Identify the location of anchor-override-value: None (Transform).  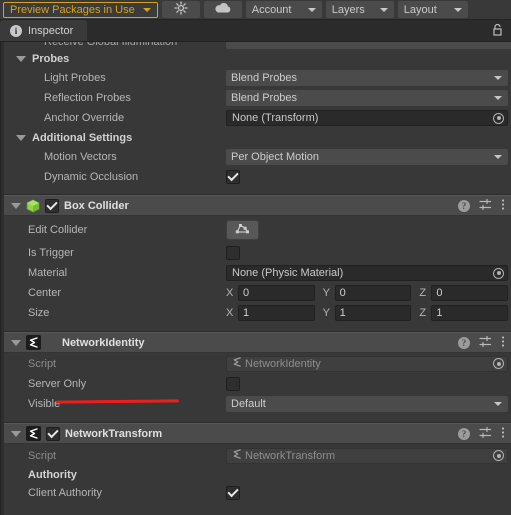
(275, 118).